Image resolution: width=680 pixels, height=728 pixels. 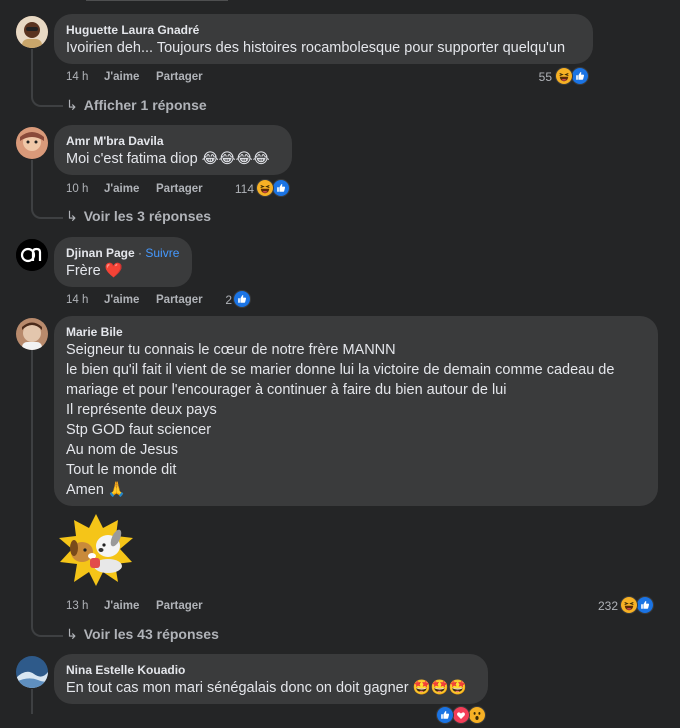 What do you see at coordinates (77, 189) in the screenshot?
I see `comment-time: 10 h` at bounding box center [77, 189].